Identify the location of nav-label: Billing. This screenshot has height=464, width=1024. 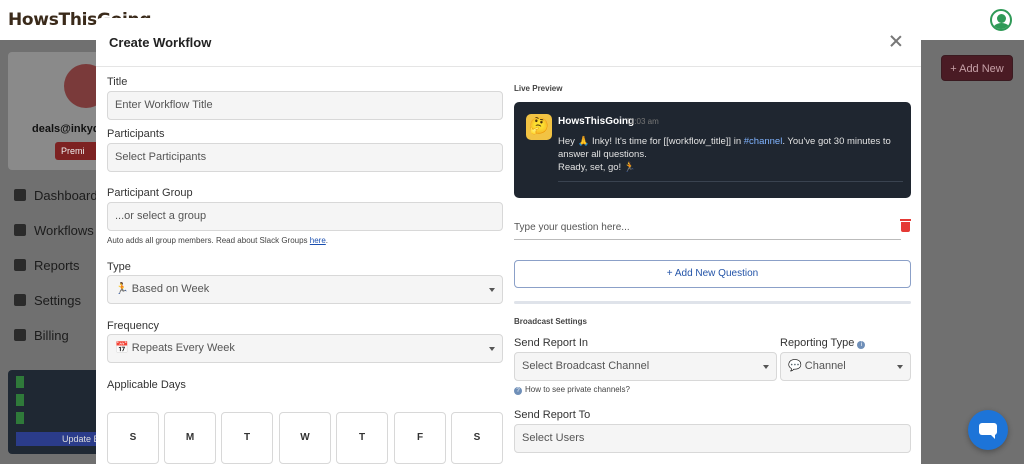
(51, 335).